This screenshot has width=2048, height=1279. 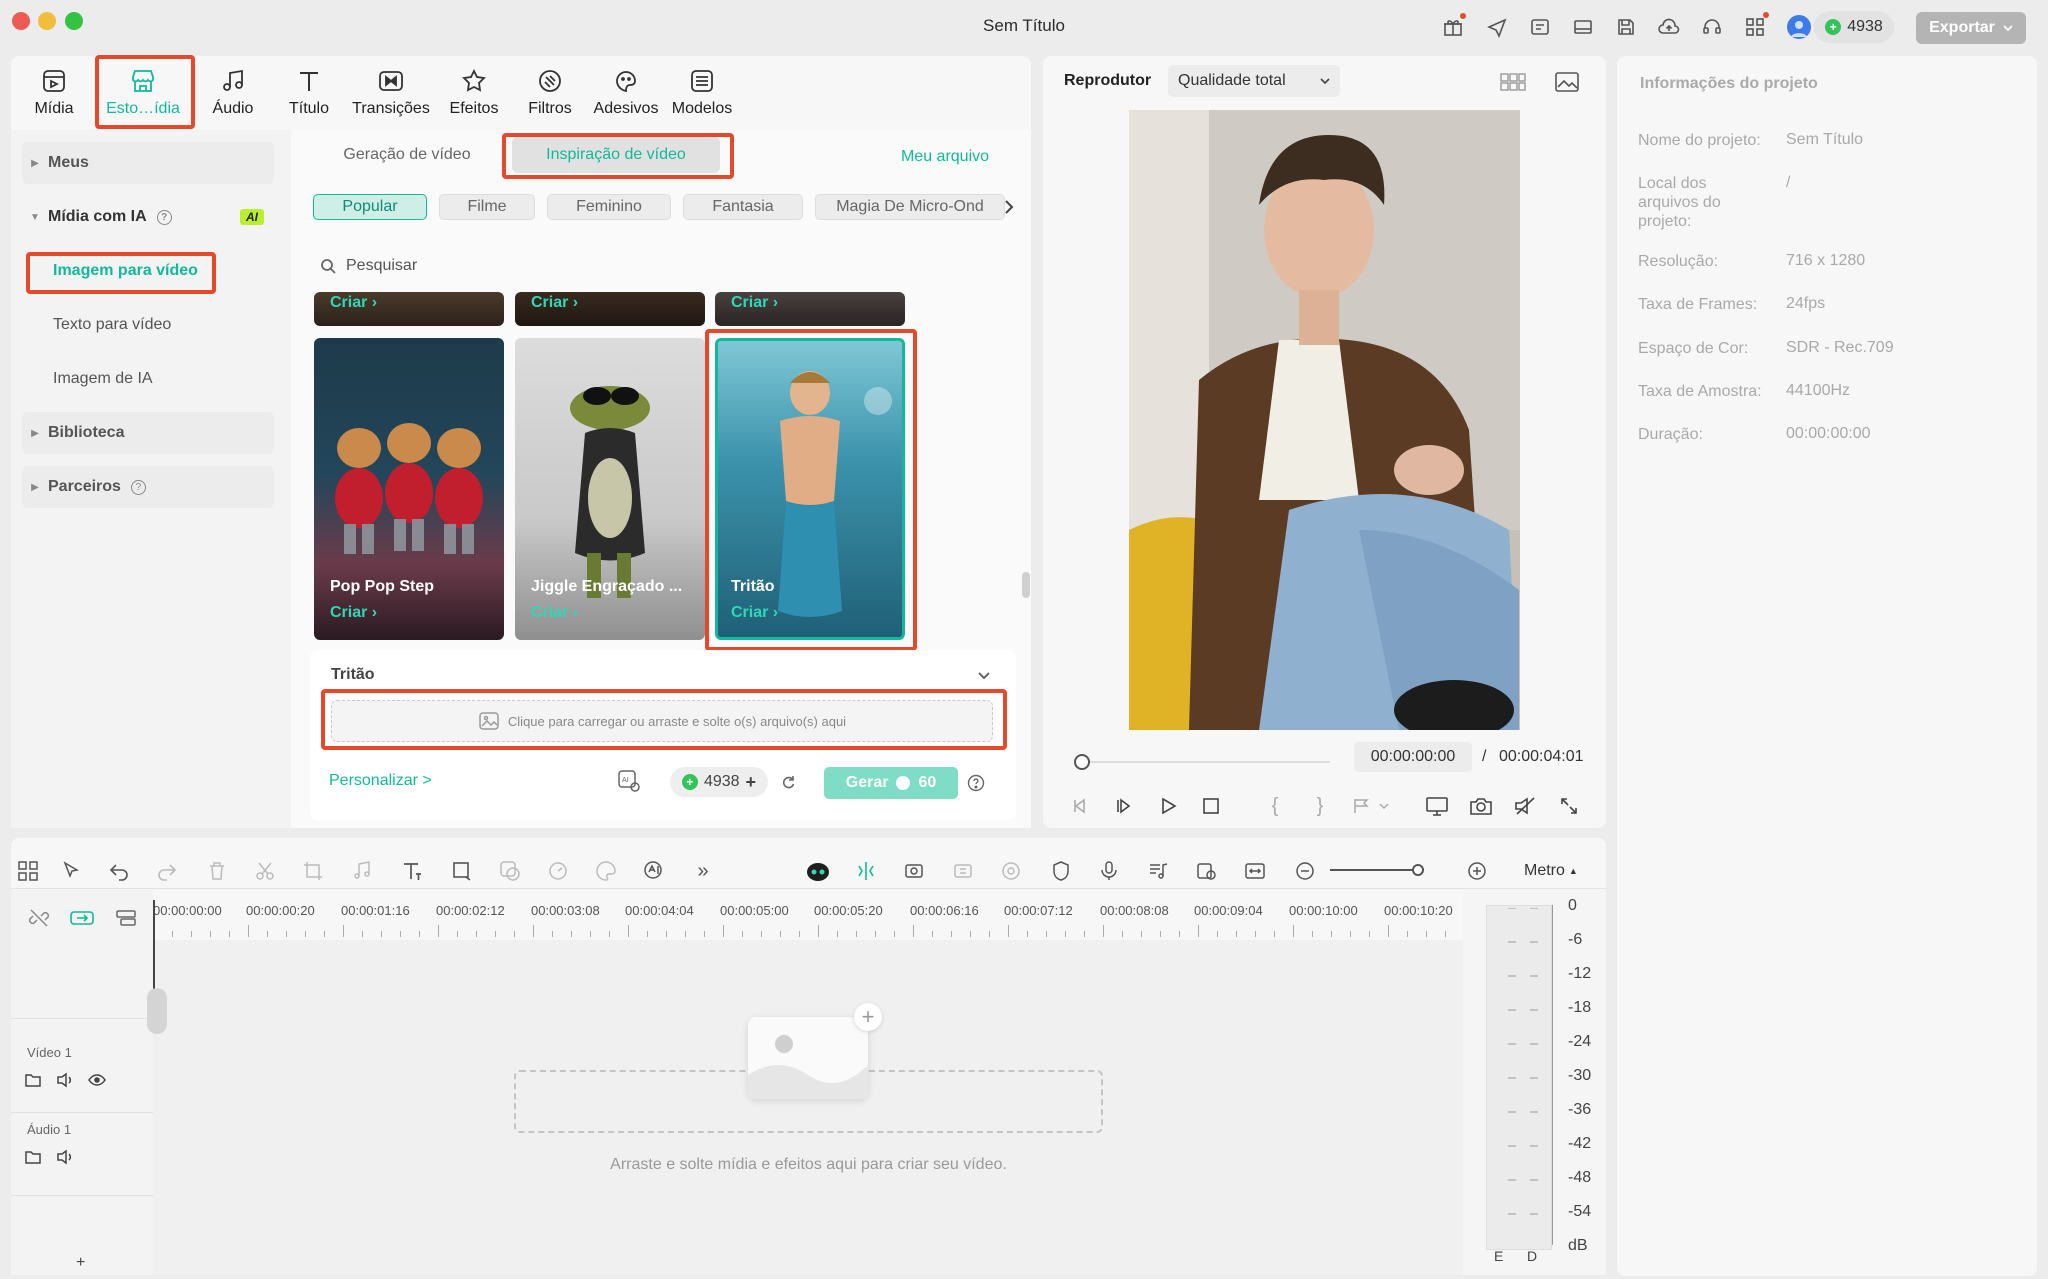 I want to click on current-timecode: 00:00:00:00, so click(x=1413, y=757).